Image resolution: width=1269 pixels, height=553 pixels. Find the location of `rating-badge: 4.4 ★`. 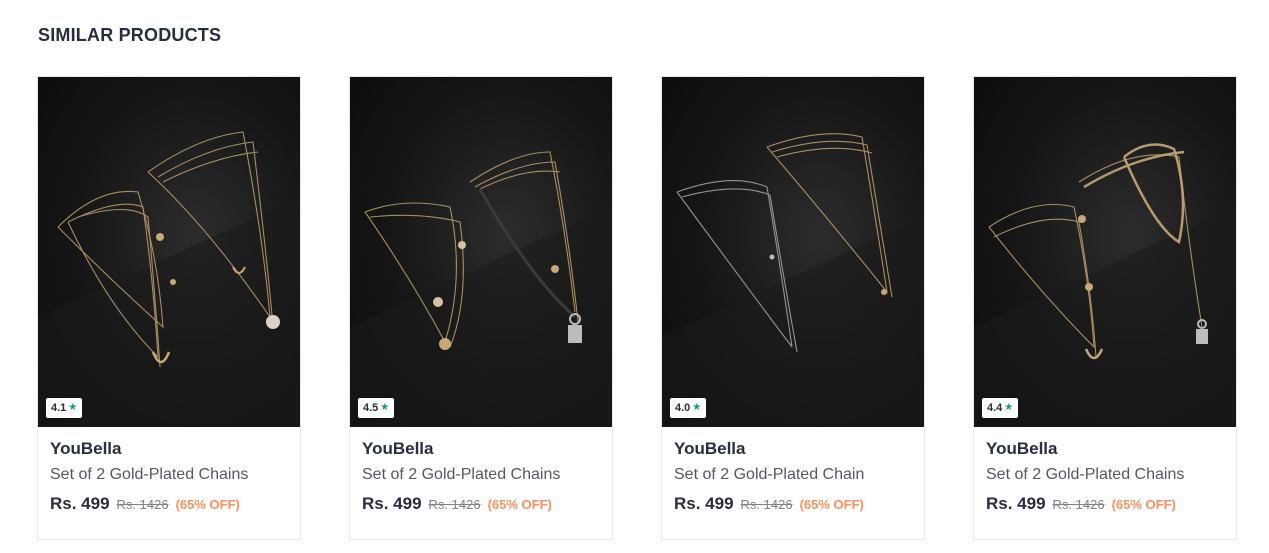

rating-badge: 4.4 ★ is located at coordinates (1000, 408).